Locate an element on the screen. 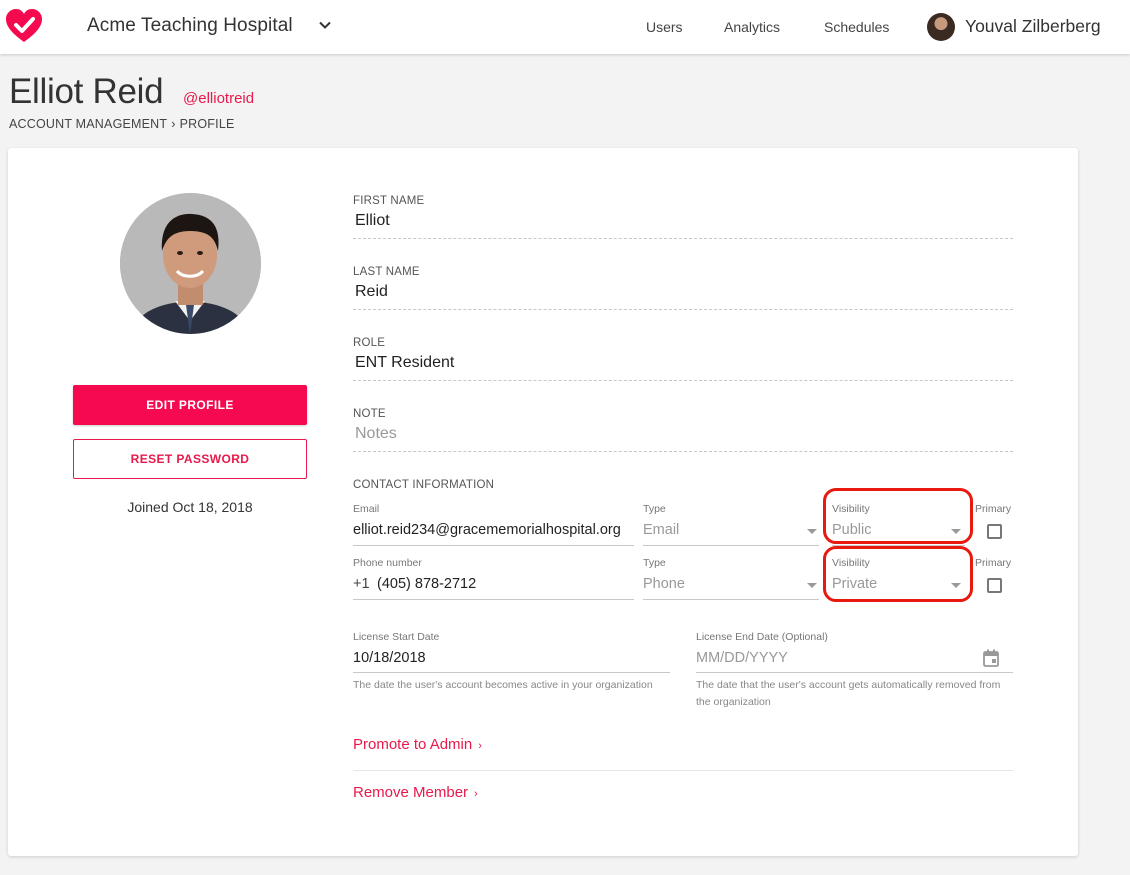 This screenshot has height=875, width=1130. license-start-input: 10/18/2018 is located at coordinates (389, 658).